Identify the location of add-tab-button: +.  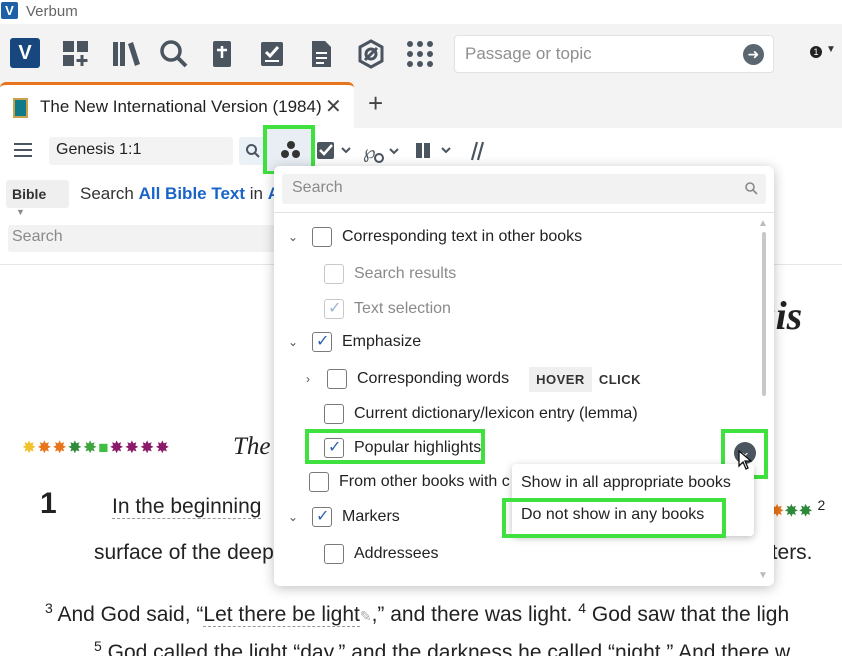
(375, 103).